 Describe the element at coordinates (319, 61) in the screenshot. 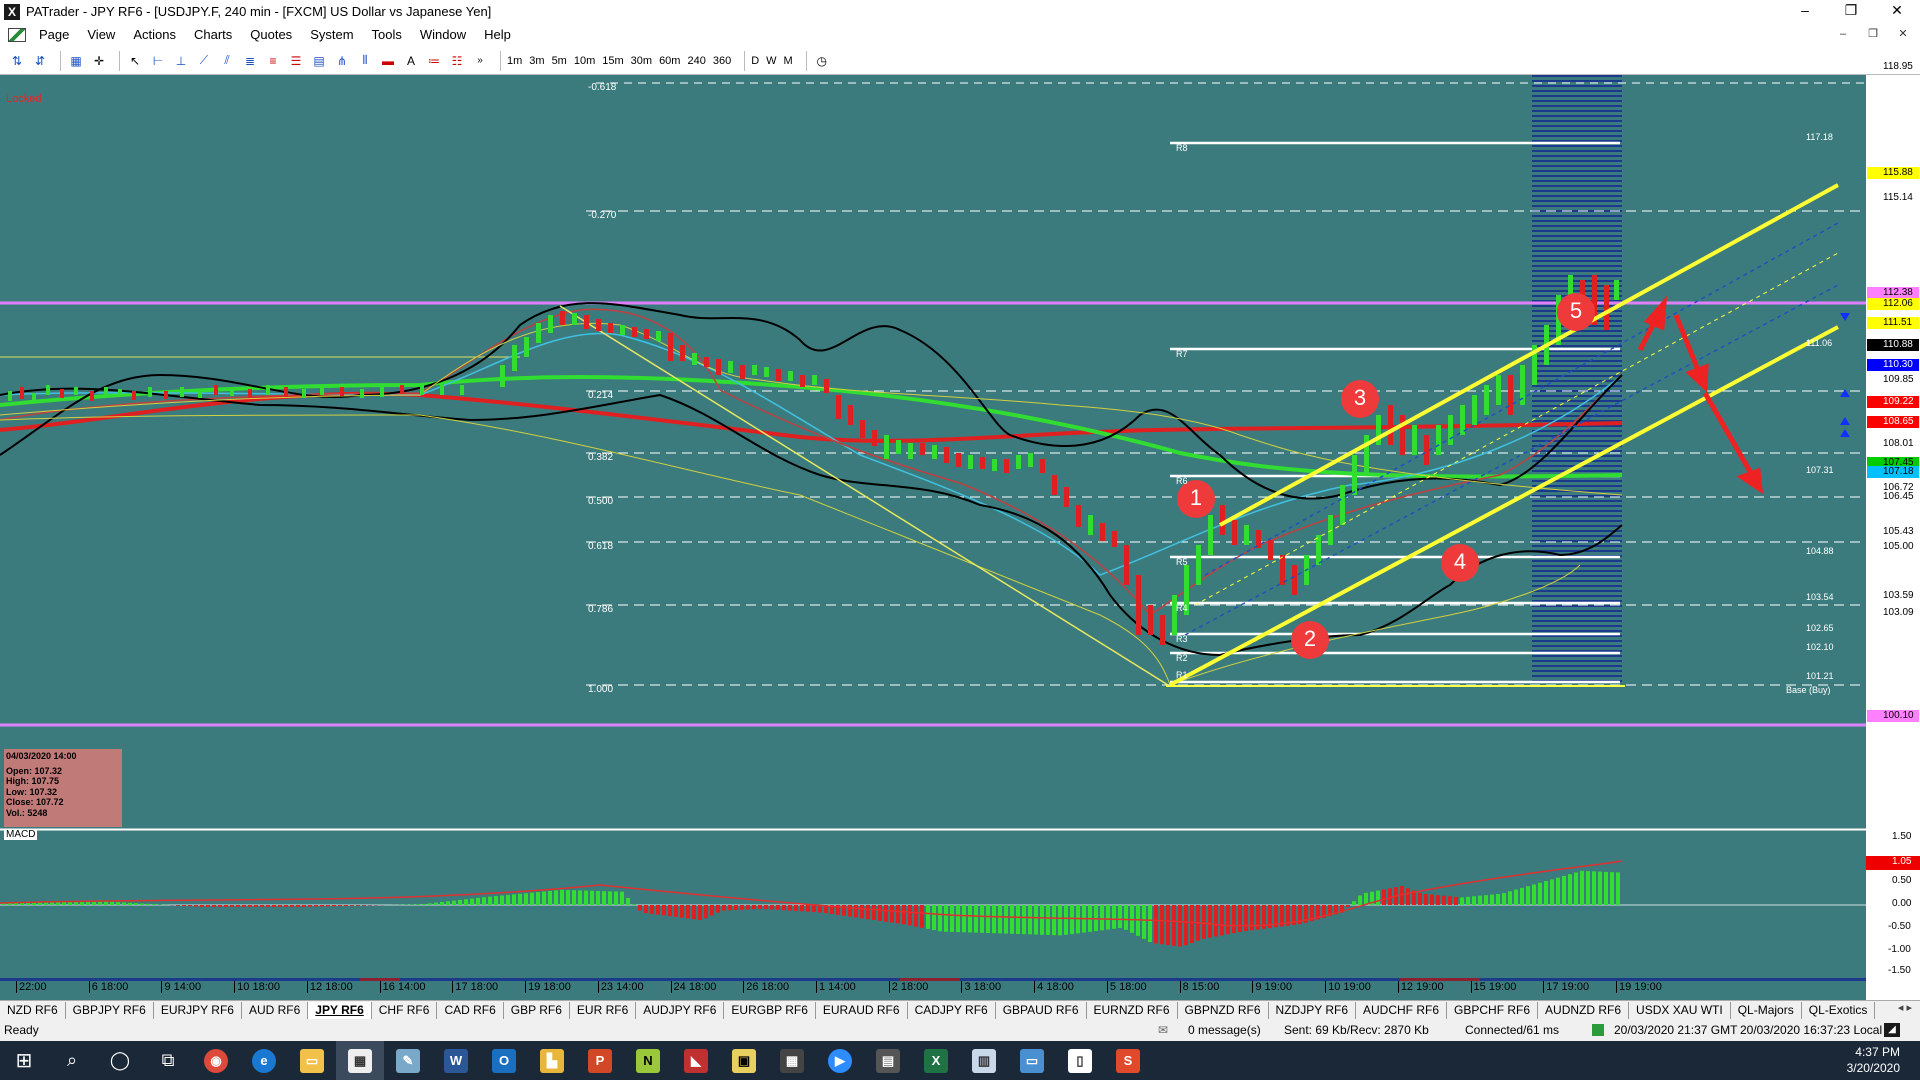

I see `gann-icon: ▤` at that location.